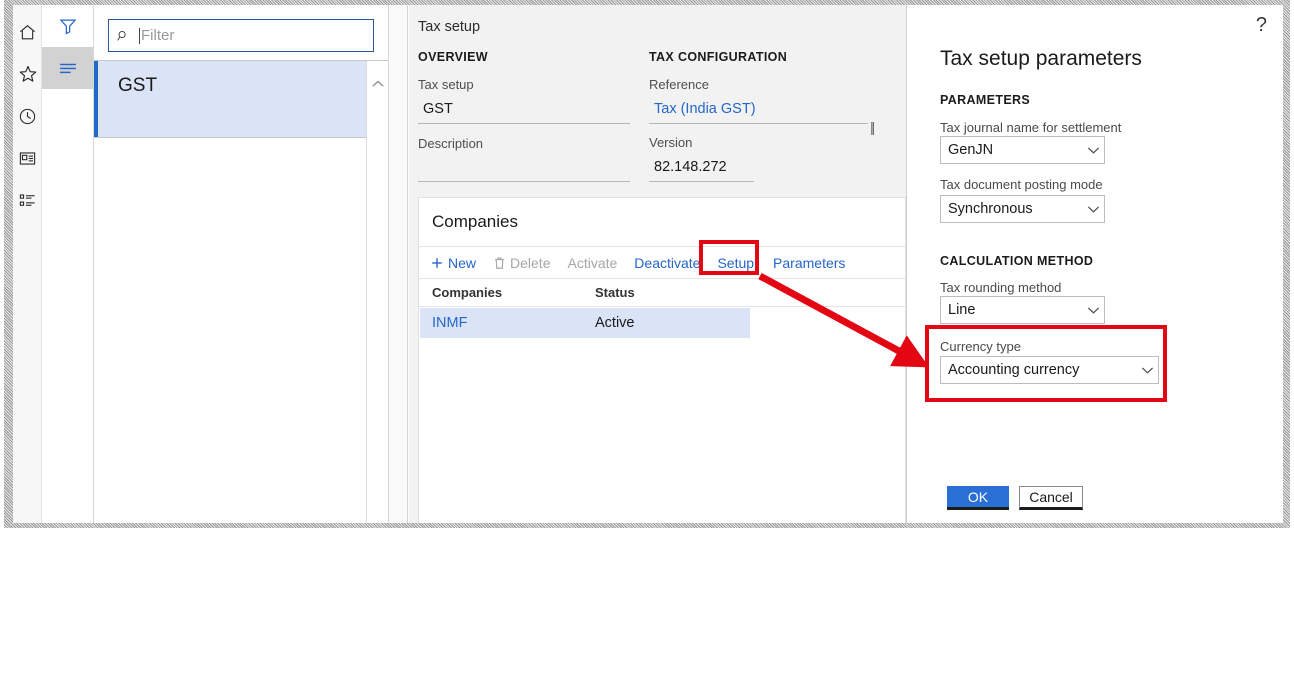 The image size is (1294, 689). I want to click on new-button-label: New, so click(462, 262).